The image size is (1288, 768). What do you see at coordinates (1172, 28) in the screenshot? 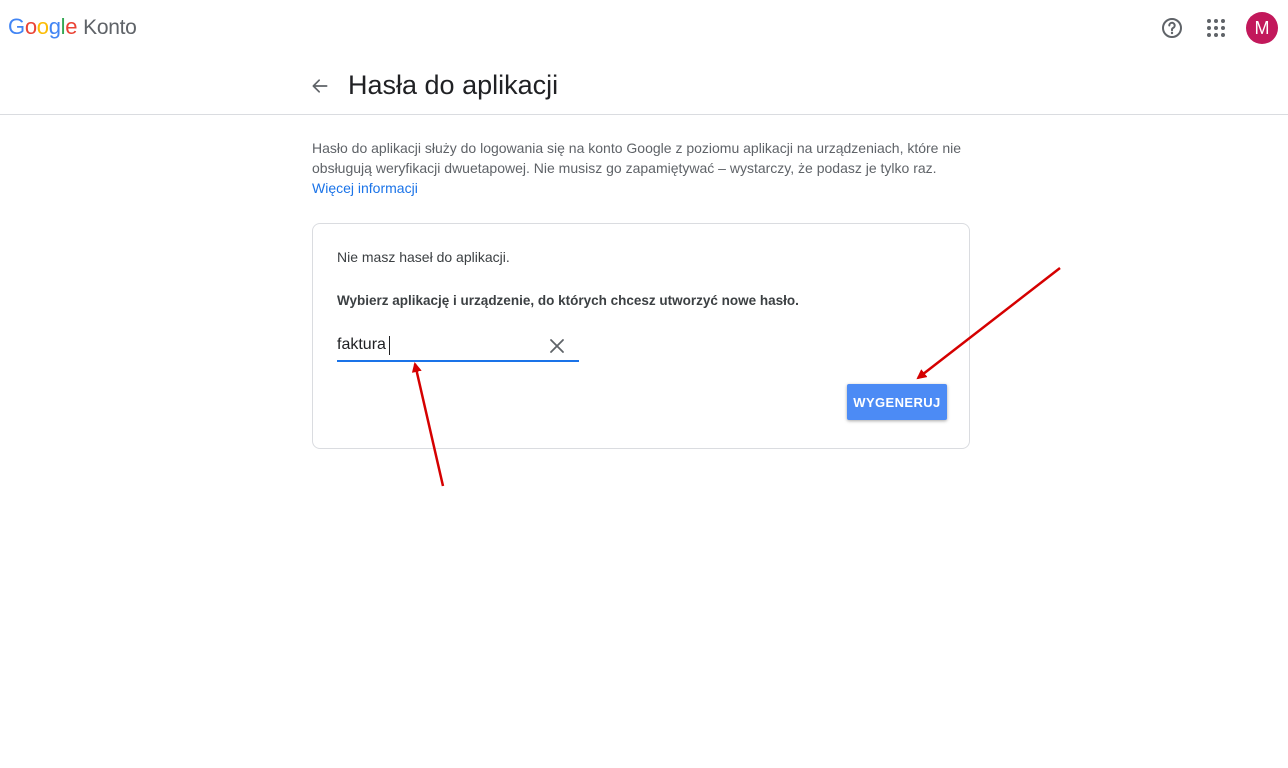
I see `help-icon` at bounding box center [1172, 28].